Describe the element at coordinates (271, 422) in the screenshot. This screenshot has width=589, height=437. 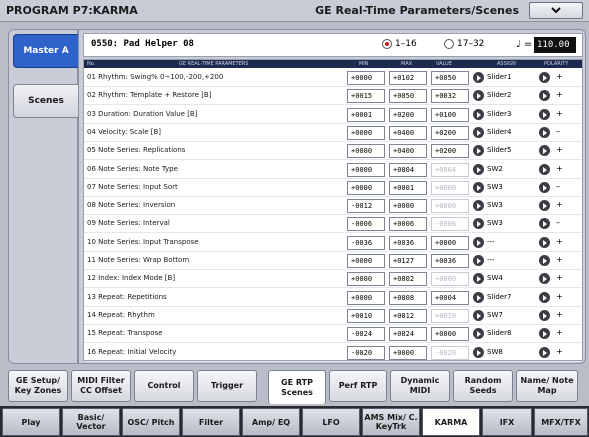
I see `main-tab: Amp/ EQ` at that location.